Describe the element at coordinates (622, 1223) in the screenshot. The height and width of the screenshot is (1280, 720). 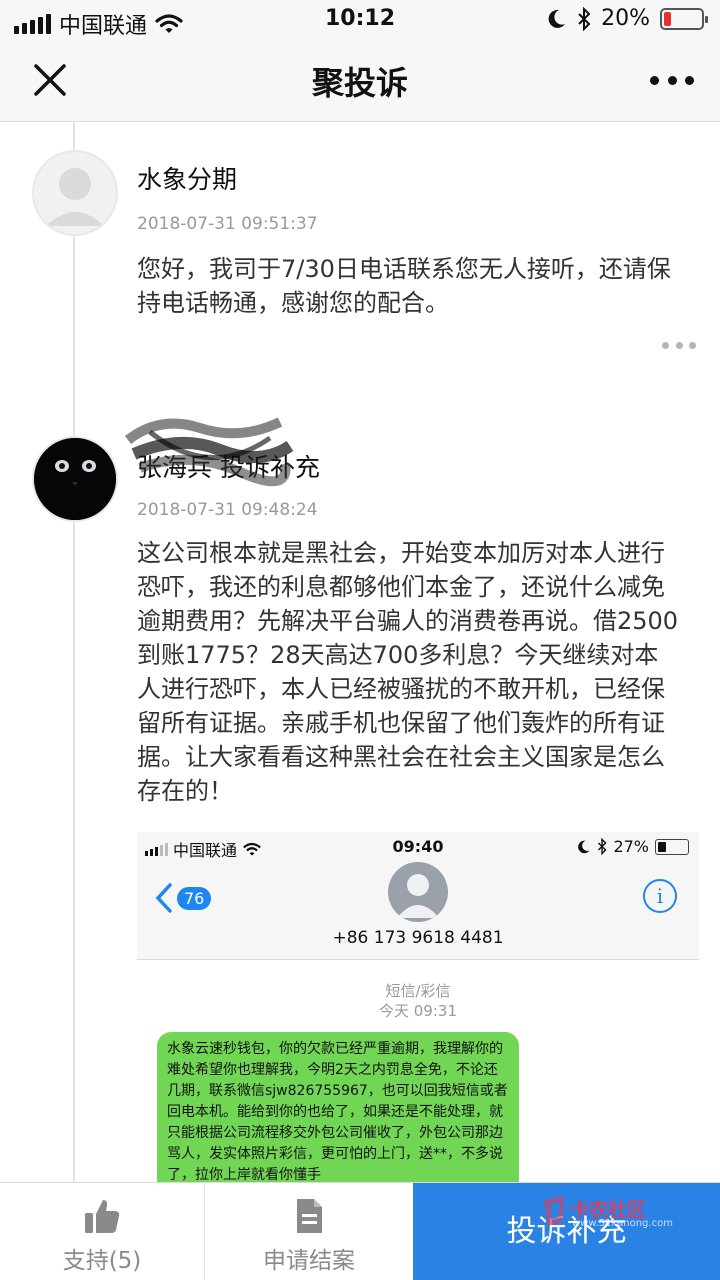
I see `watermark-sub: www.51kanong.com` at that location.